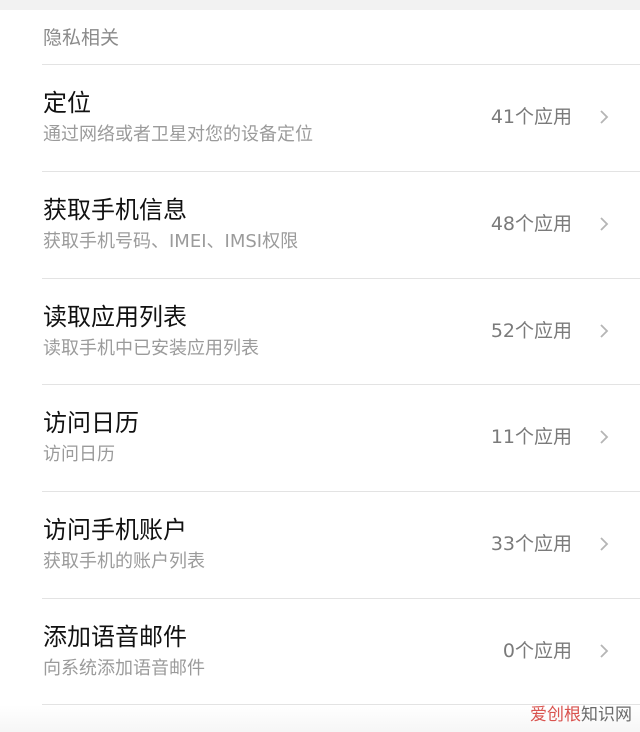  I want to click on row-title: 获取手机信息, so click(115, 210).